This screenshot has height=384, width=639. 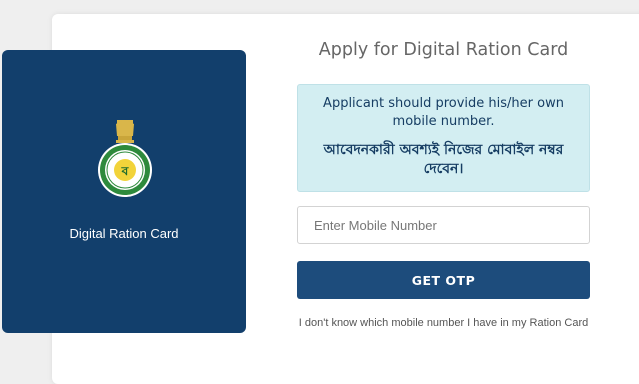 I want to click on get-otp-button: GET OTP, so click(x=443, y=280).